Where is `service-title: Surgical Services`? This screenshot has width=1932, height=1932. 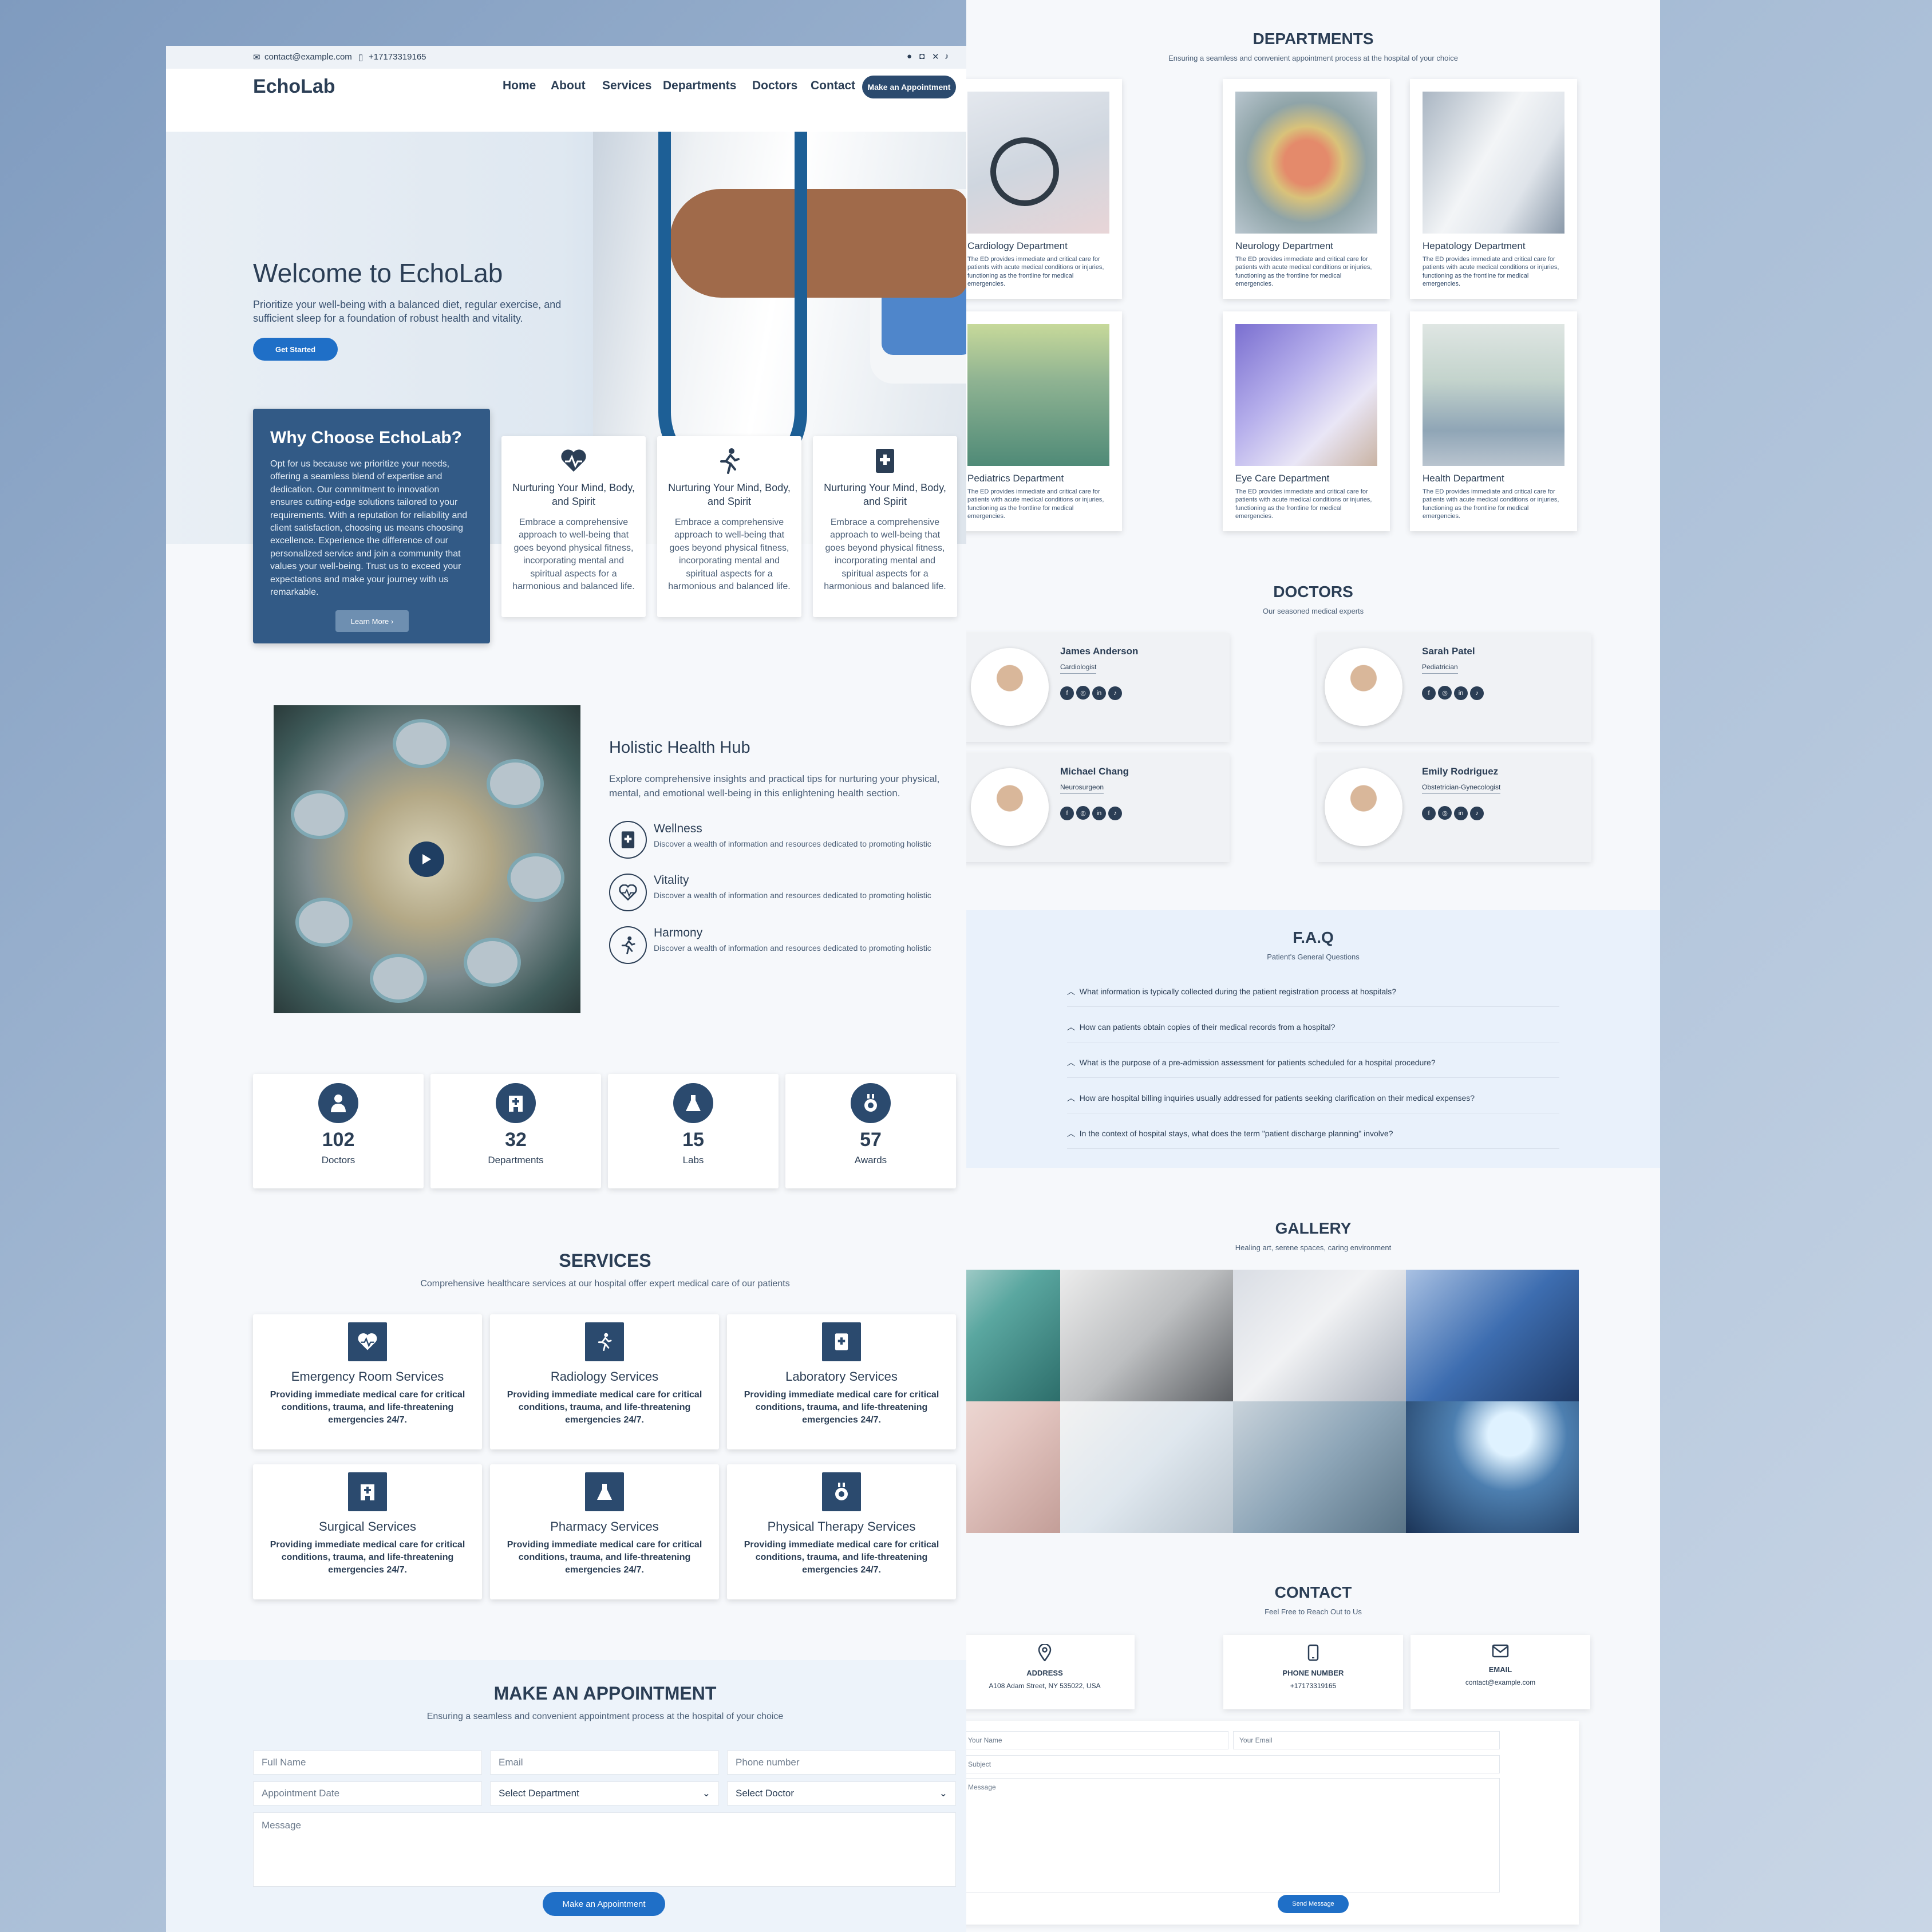 service-title: Surgical Services is located at coordinates (367, 1526).